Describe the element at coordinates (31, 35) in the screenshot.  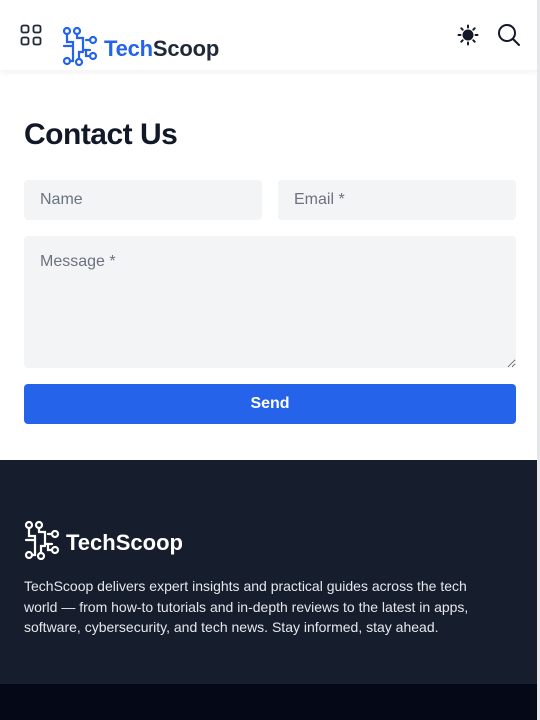
I see `grid-menu-icon` at that location.